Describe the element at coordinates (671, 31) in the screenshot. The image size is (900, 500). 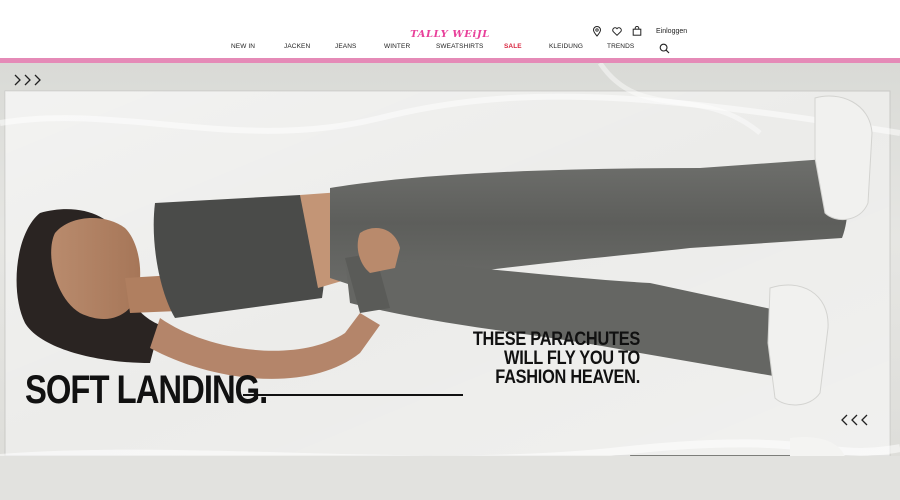
I see `login-link: Einloggen` at that location.